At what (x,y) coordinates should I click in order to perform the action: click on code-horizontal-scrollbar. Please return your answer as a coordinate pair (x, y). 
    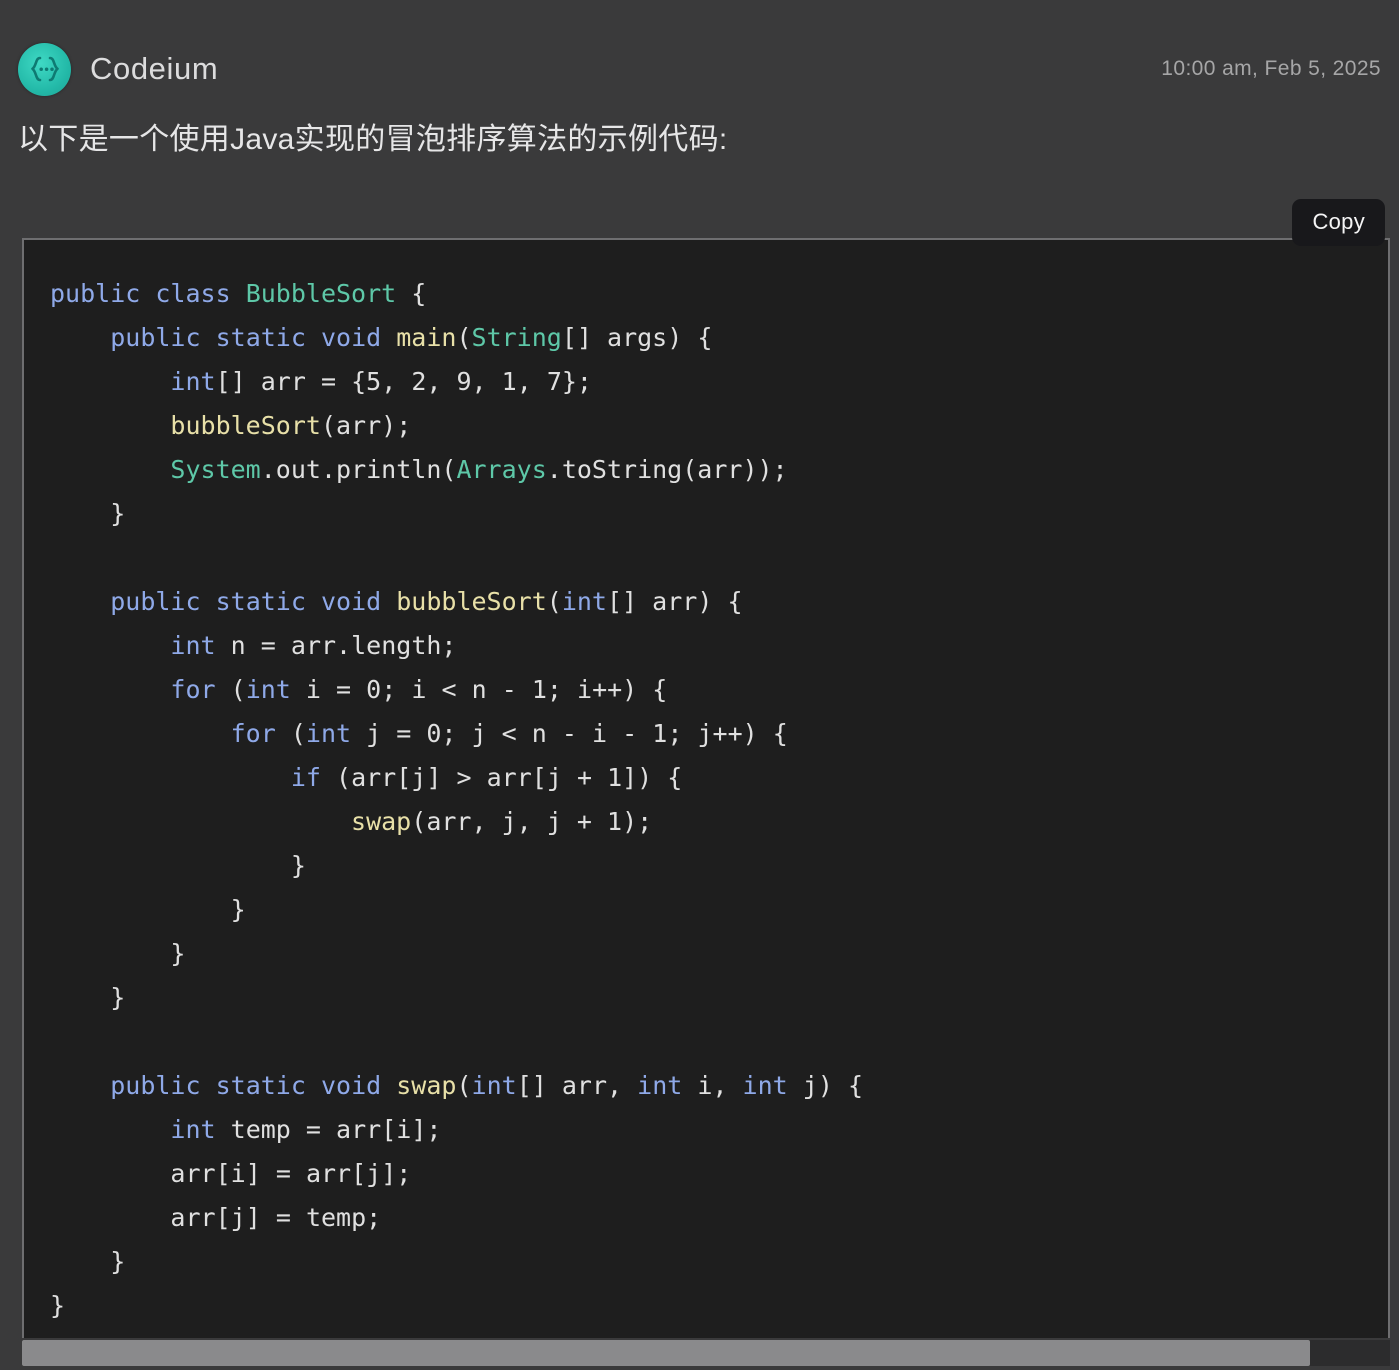
    Looking at the image, I should click on (706, 1353).